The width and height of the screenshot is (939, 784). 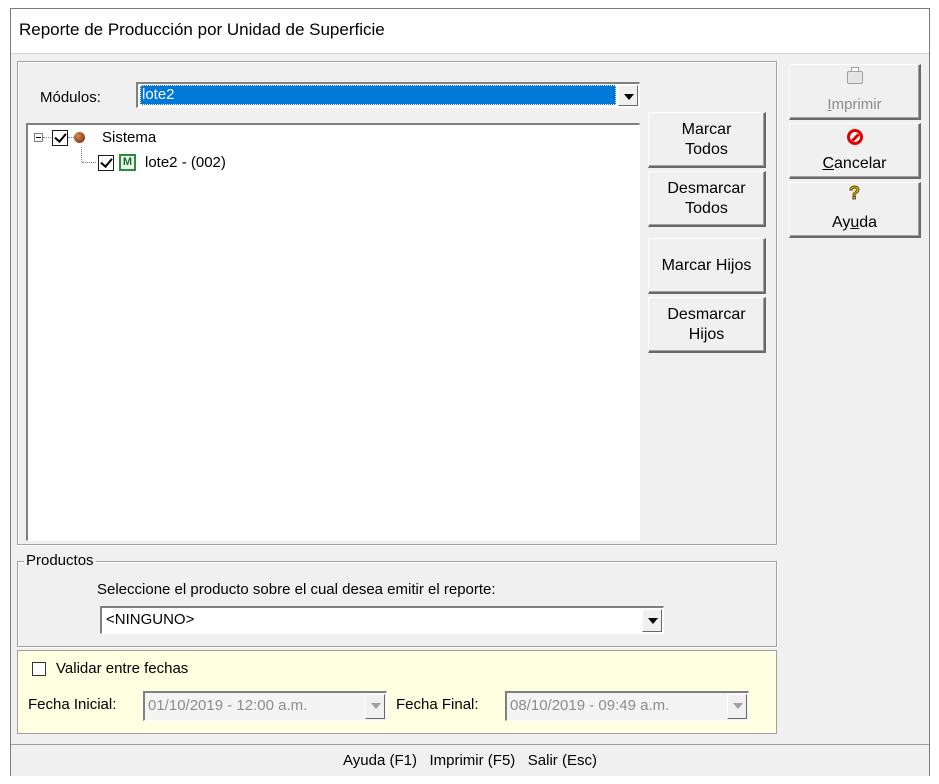 I want to click on cancel-icon, so click(x=855, y=137).